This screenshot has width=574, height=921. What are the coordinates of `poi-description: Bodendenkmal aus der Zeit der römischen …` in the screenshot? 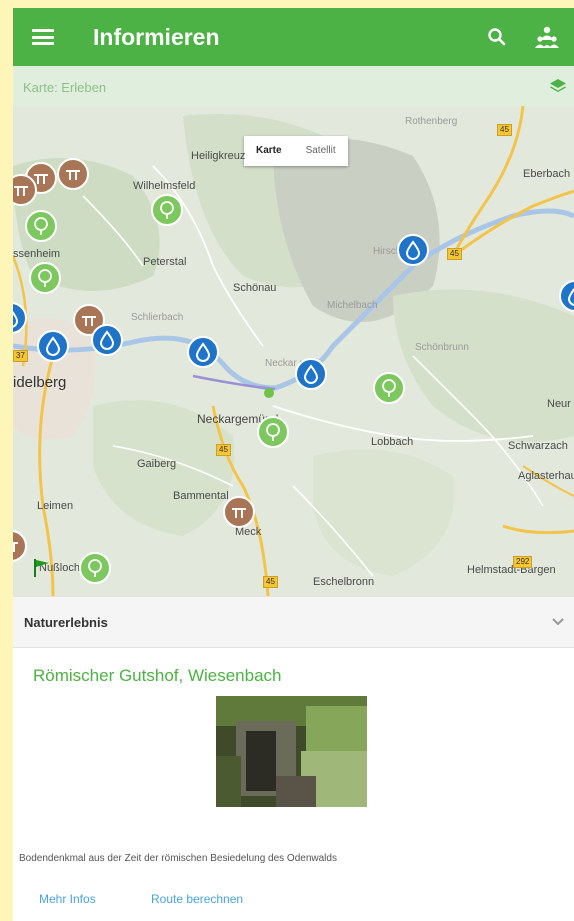 It's located at (178, 858).